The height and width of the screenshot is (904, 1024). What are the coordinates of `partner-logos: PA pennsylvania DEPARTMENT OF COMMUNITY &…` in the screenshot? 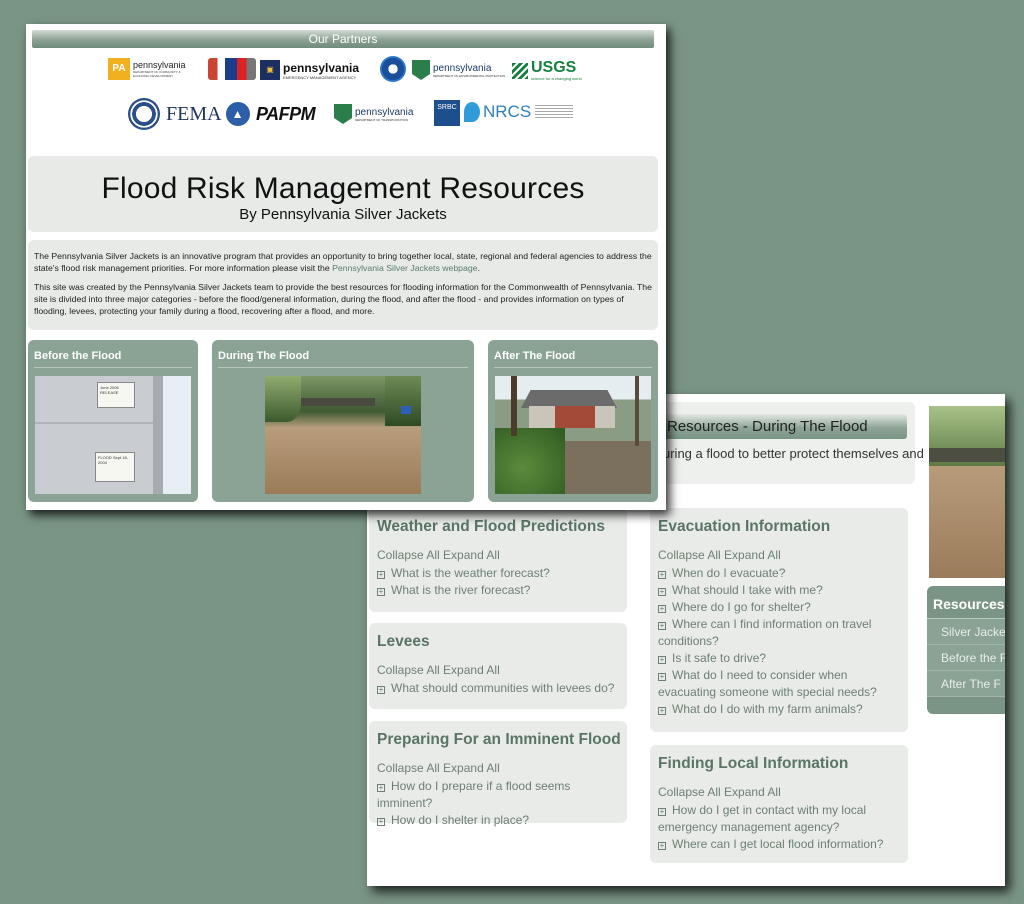 It's located at (346, 99).